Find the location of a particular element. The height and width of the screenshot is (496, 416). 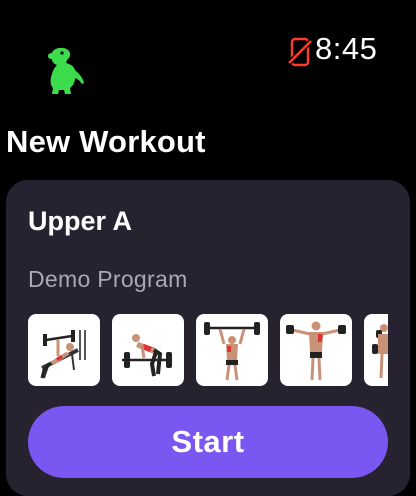

dumbbell-exercise-icon is located at coordinates (376, 350).